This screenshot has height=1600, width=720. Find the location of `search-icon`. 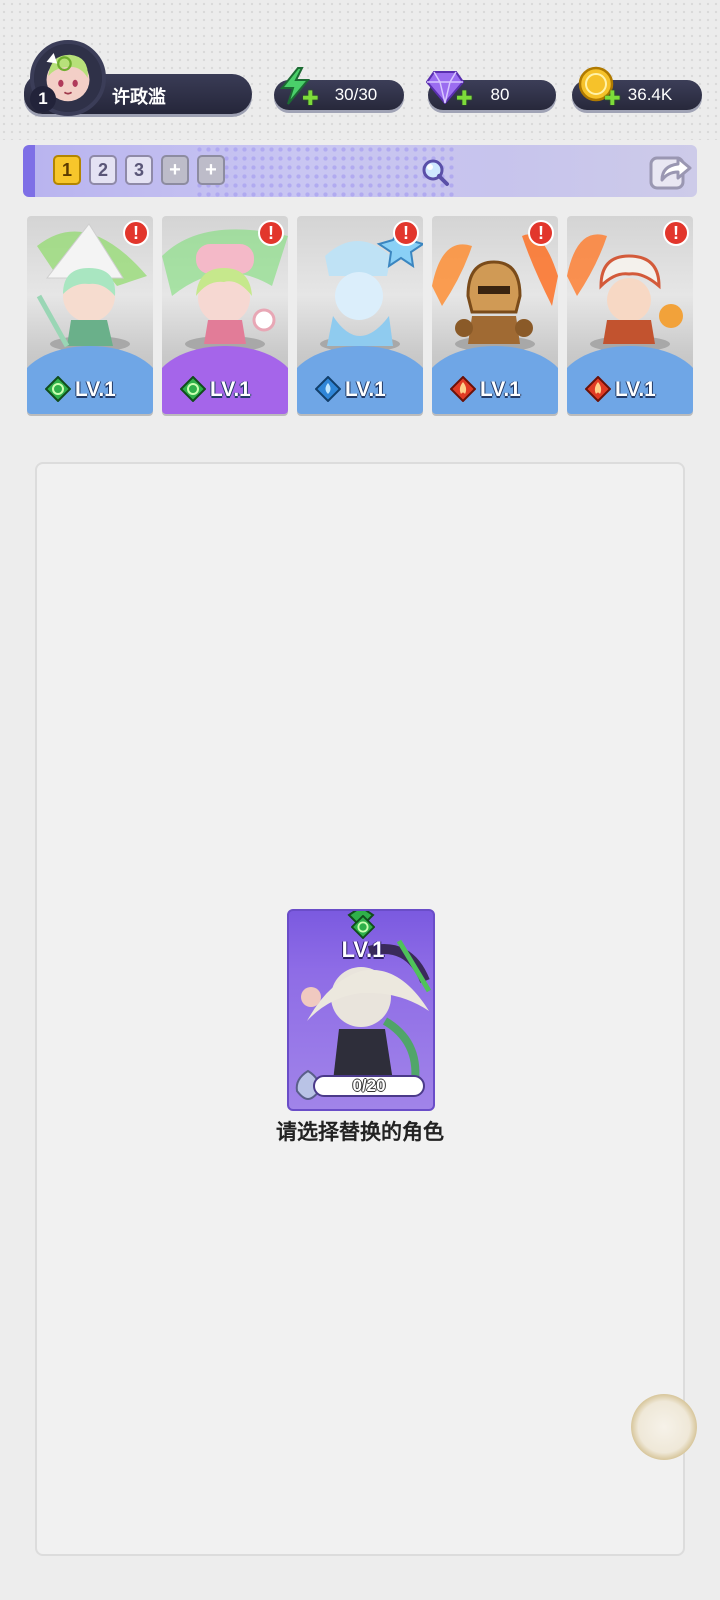

search-icon is located at coordinates (435, 172).